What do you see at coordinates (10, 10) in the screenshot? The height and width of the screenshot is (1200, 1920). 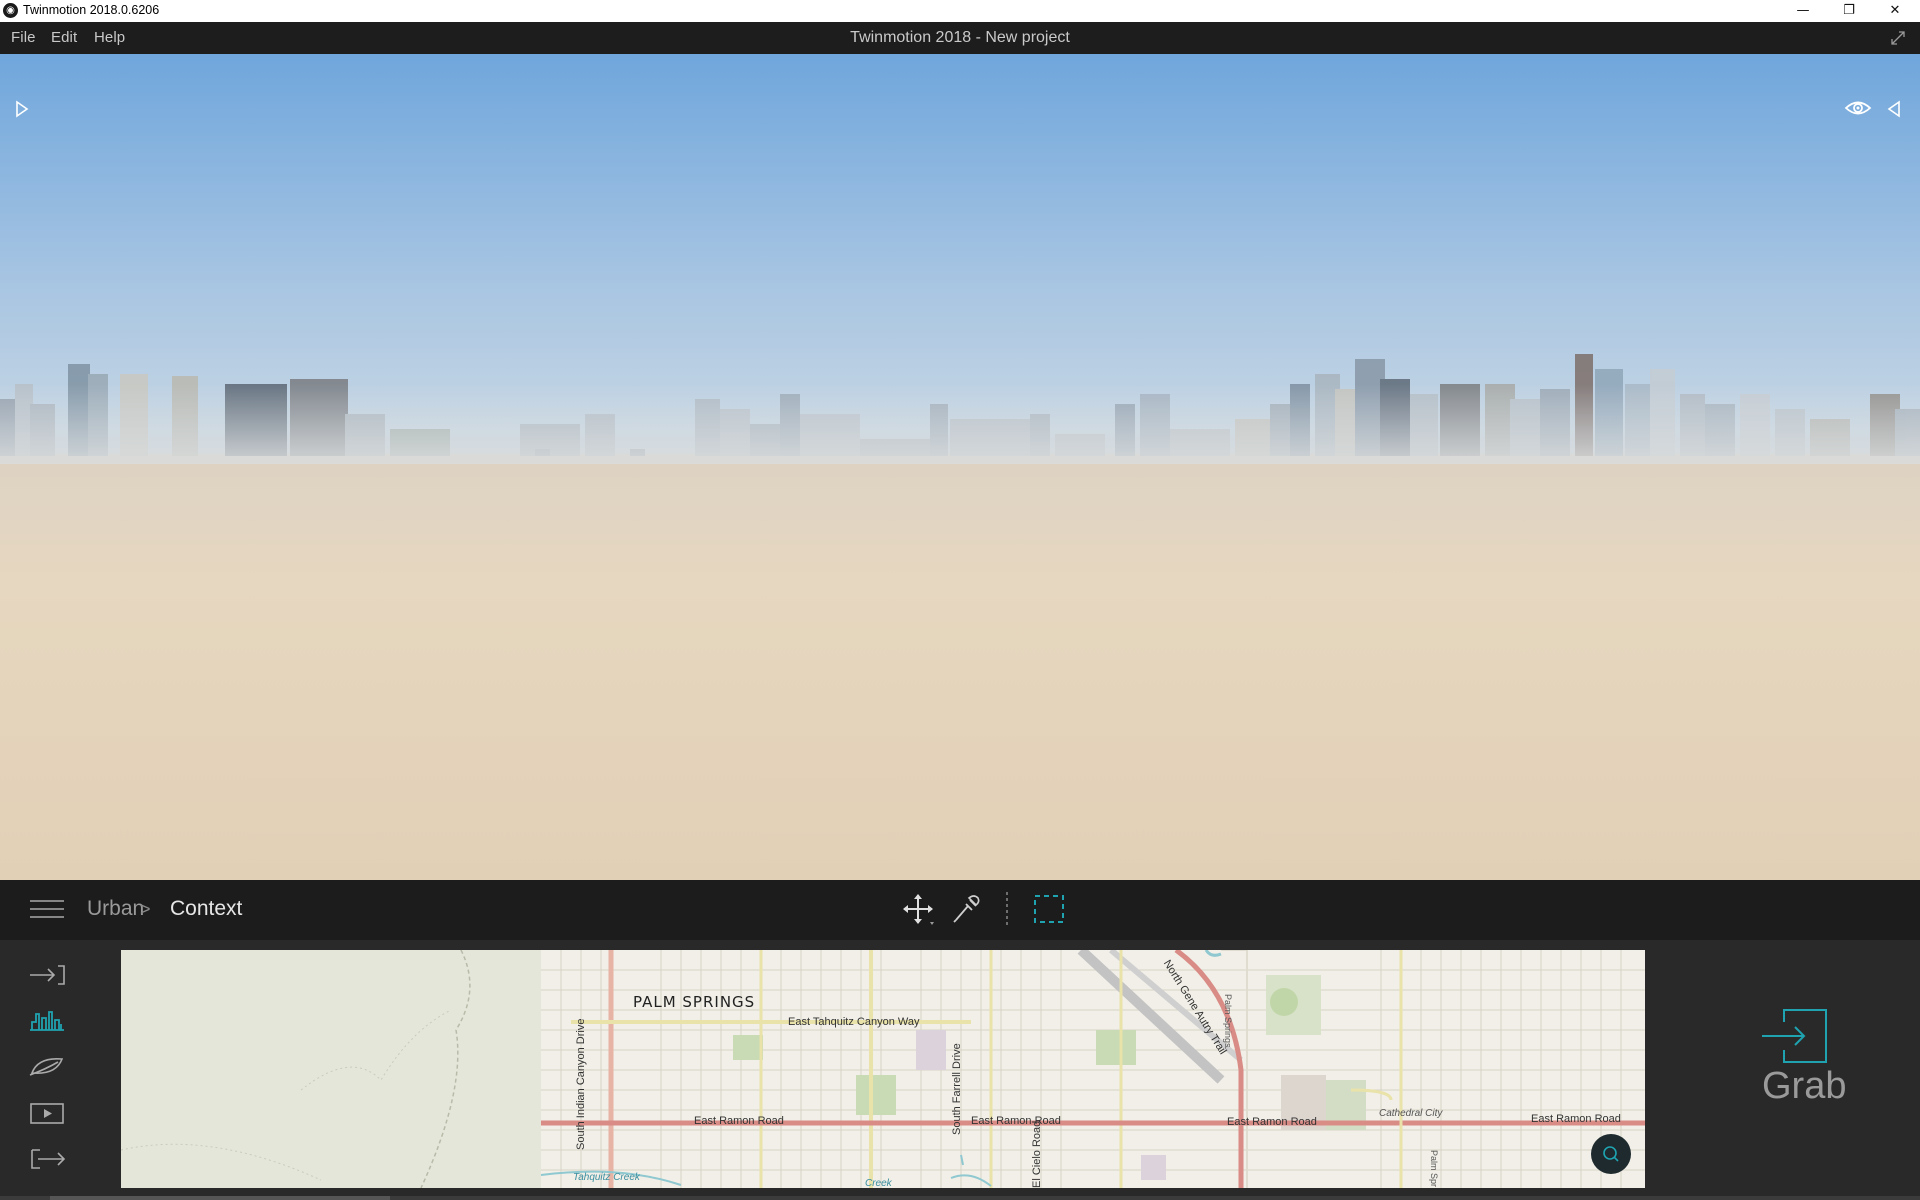 I see `twinmotion-logo-icon: ◉` at bounding box center [10, 10].